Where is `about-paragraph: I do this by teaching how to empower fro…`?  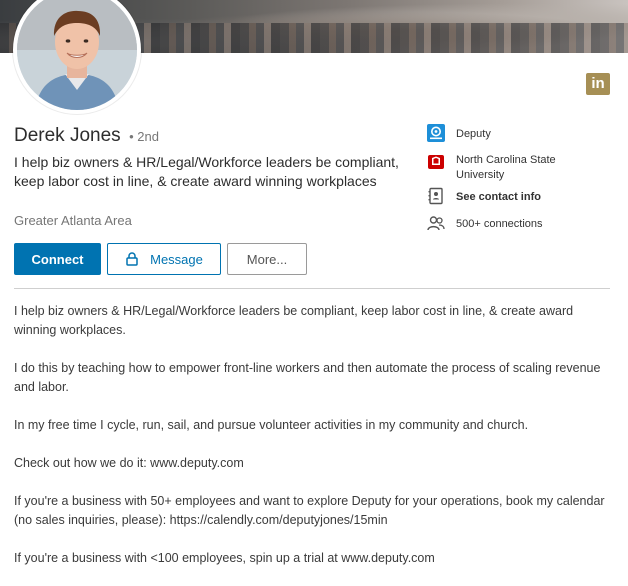
about-paragraph: I do this by teaching how to empower fro… is located at coordinates (307, 377).